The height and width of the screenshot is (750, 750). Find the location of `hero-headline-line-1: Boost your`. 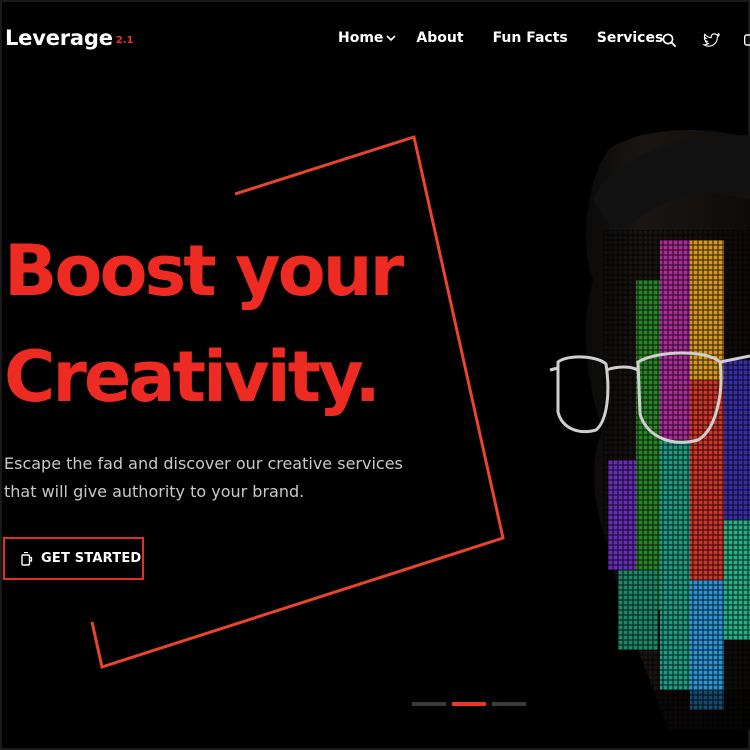

hero-headline-line-1: Boost your is located at coordinates (204, 271).